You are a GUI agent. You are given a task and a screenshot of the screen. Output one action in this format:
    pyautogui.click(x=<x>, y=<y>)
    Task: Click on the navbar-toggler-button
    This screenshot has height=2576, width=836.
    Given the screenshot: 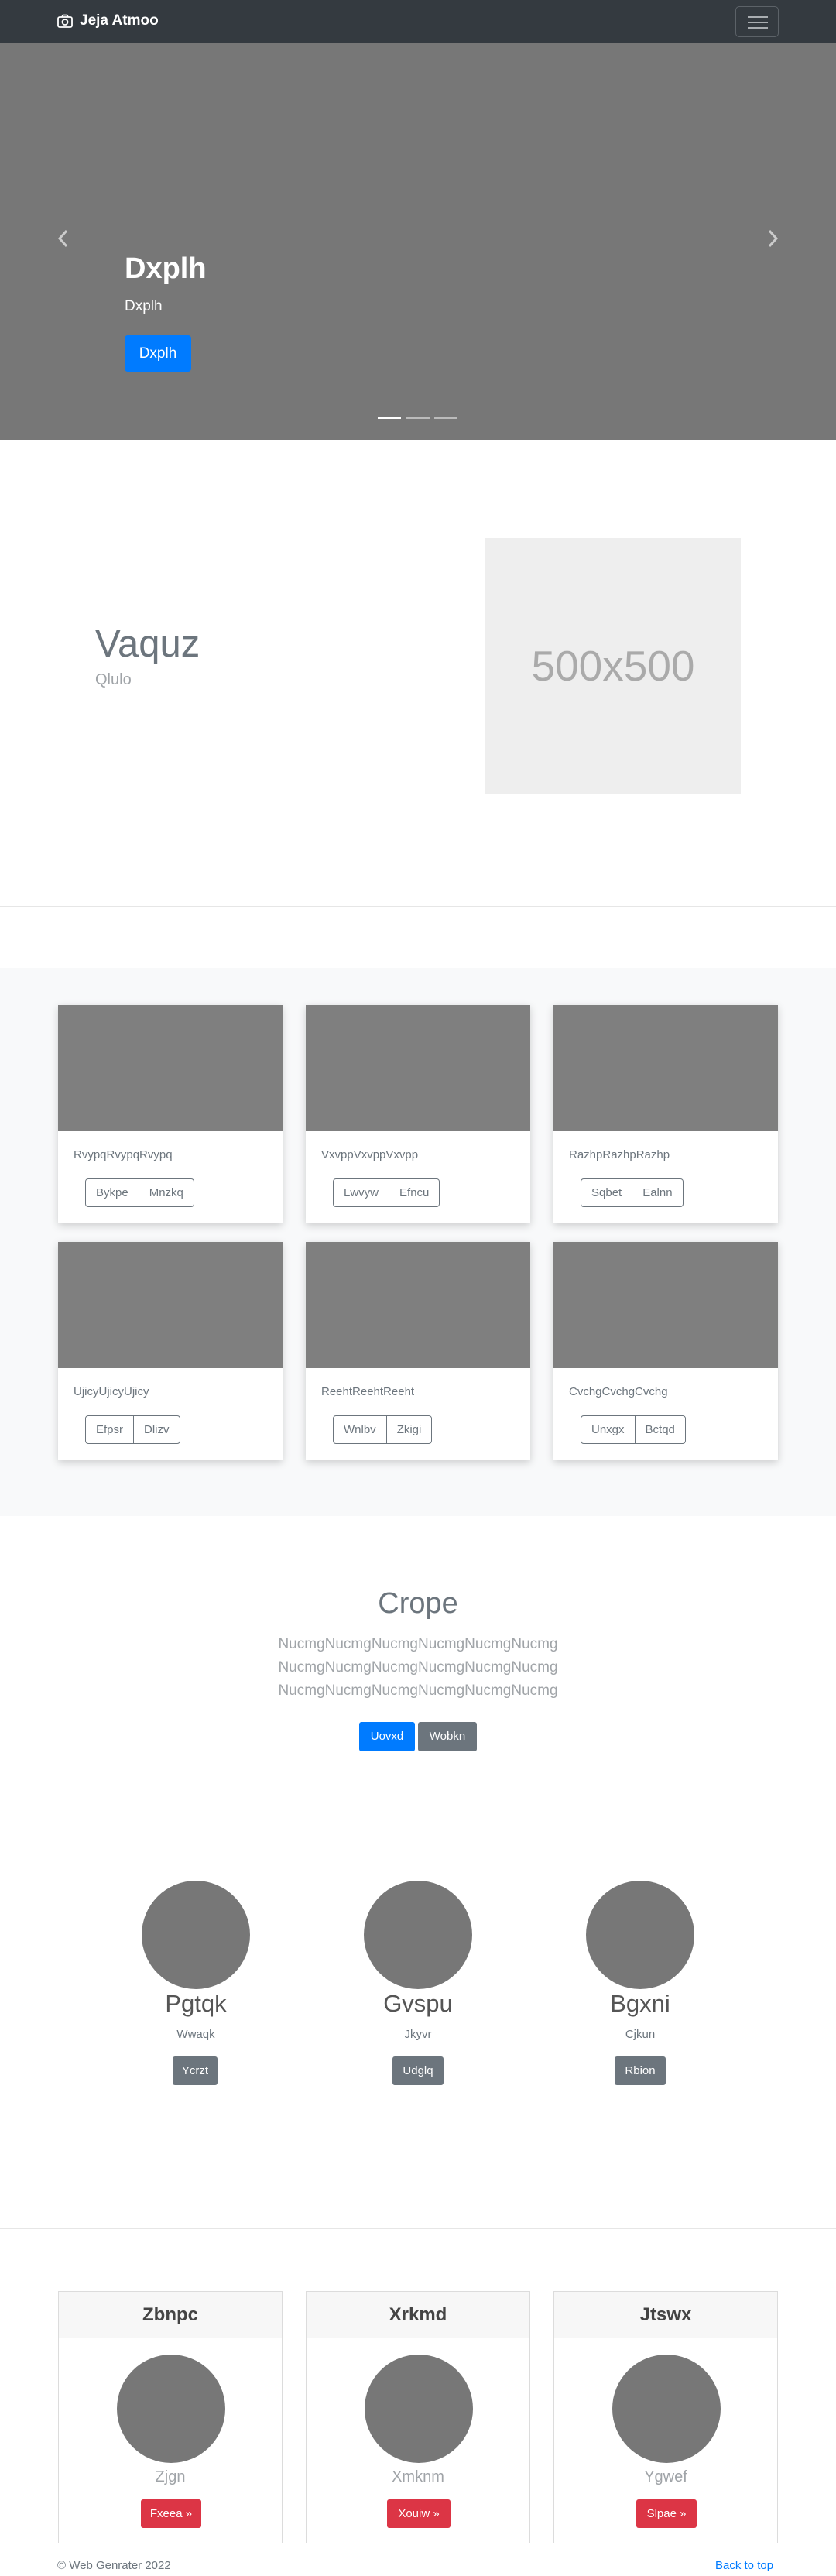 What is the action you would take?
    pyautogui.click(x=757, y=21)
    